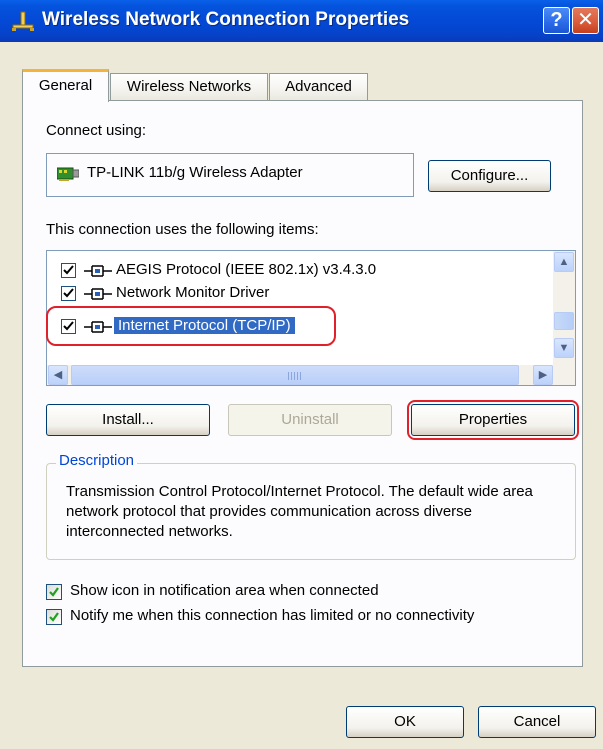  Describe the element at coordinates (226, 19) in the screenshot. I see `window-title: Wireless Network Connection Properties` at that location.